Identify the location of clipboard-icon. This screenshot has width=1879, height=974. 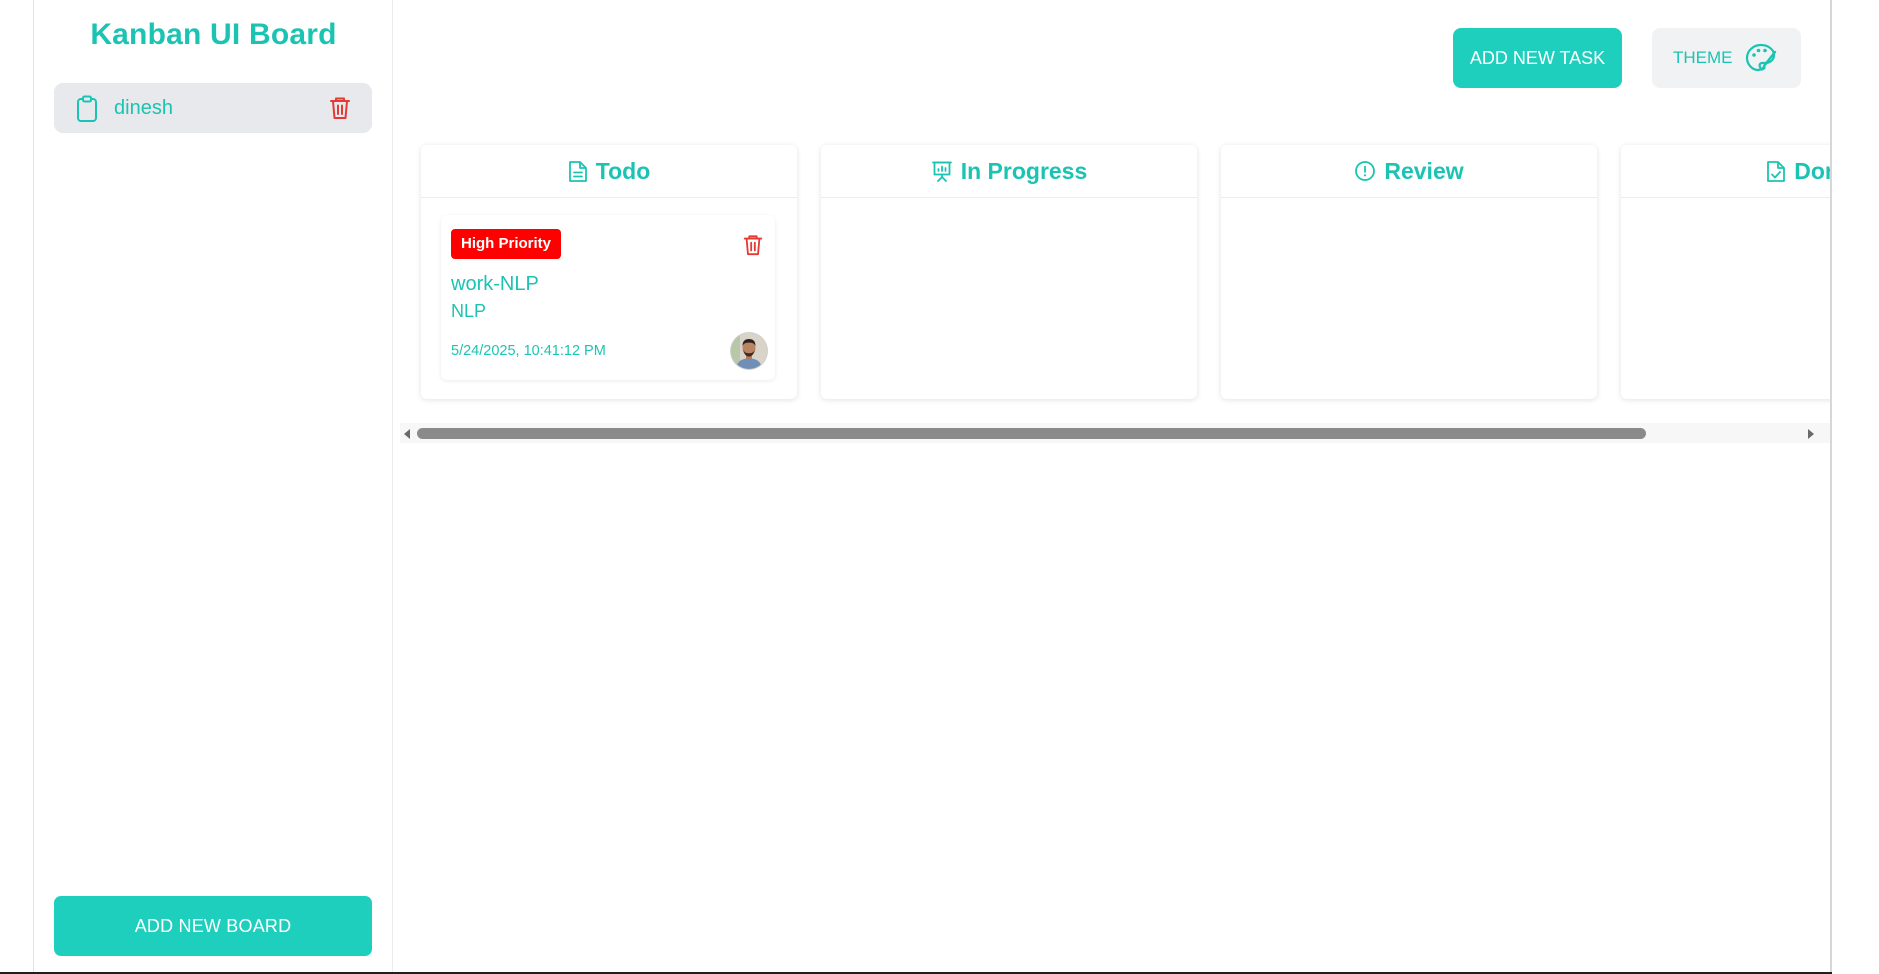
(87, 108).